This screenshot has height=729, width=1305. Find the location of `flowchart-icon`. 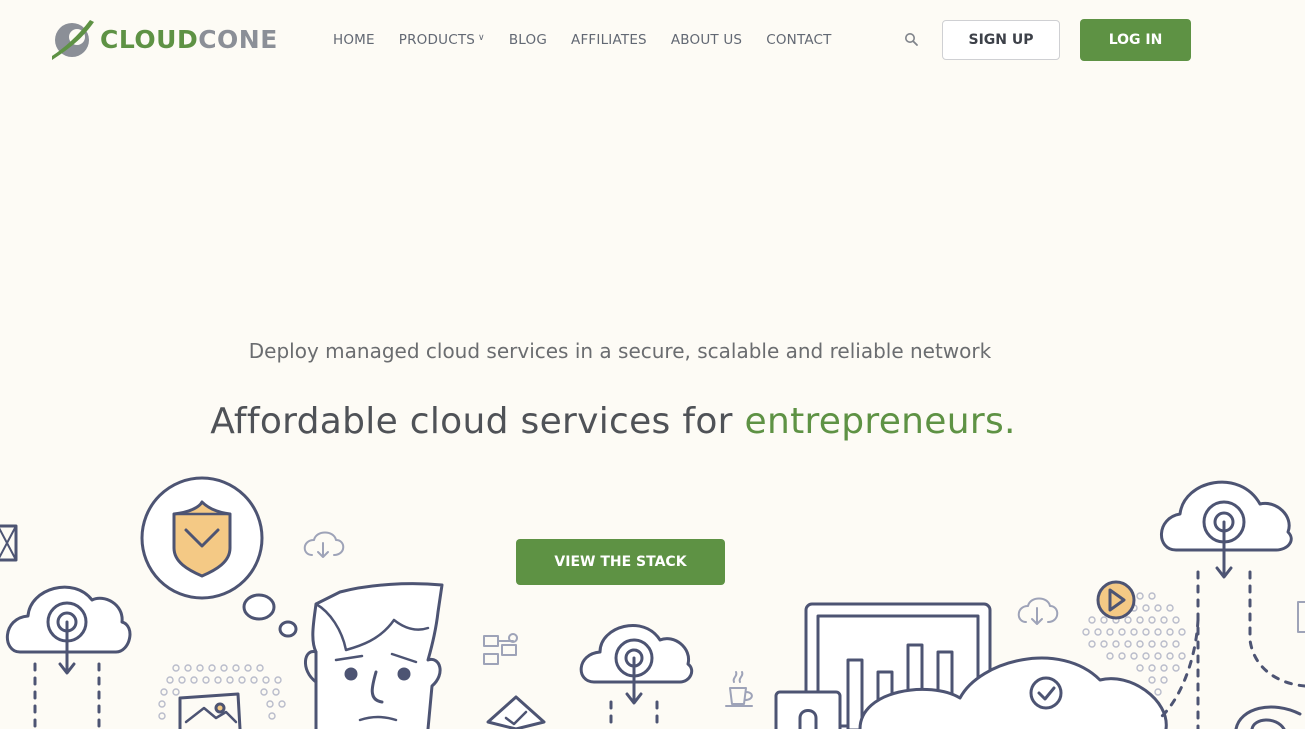

flowchart-icon is located at coordinates (500, 649).